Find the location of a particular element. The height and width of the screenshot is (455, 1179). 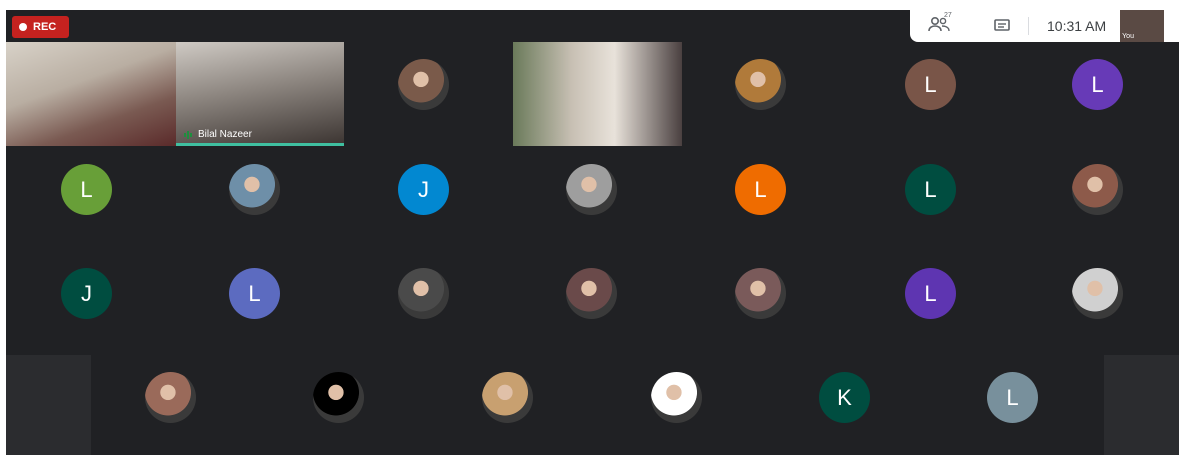

speaking-indicator-icon is located at coordinates (188, 134).